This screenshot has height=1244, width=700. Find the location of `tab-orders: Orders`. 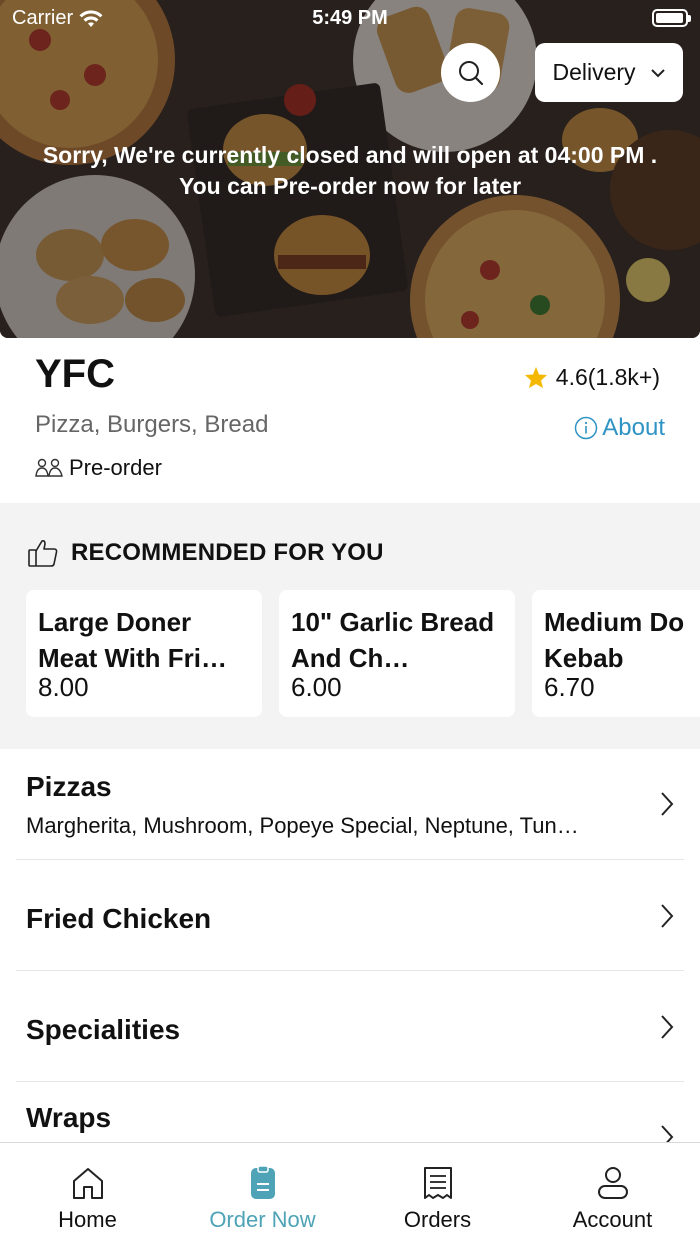

tab-orders: Orders is located at coordinates (437, 1193).